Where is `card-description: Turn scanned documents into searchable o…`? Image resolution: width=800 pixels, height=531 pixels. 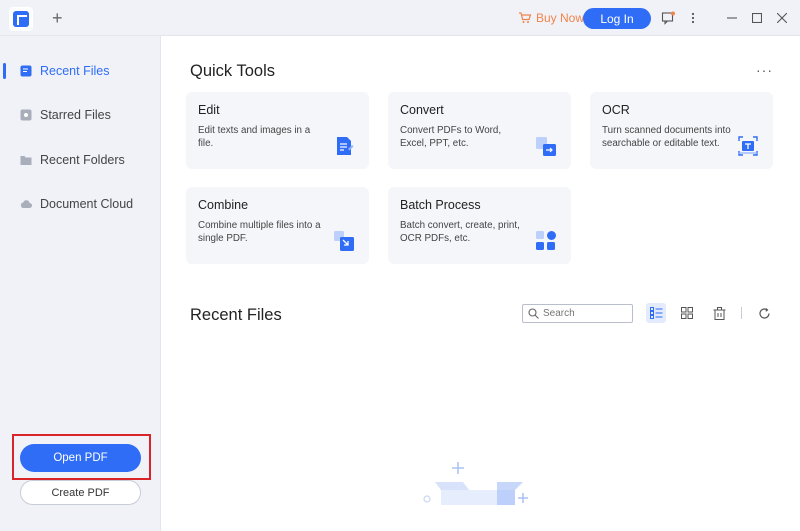
card-description: Turn scanned documents into searchable o… is located at coordinates (666, 137).